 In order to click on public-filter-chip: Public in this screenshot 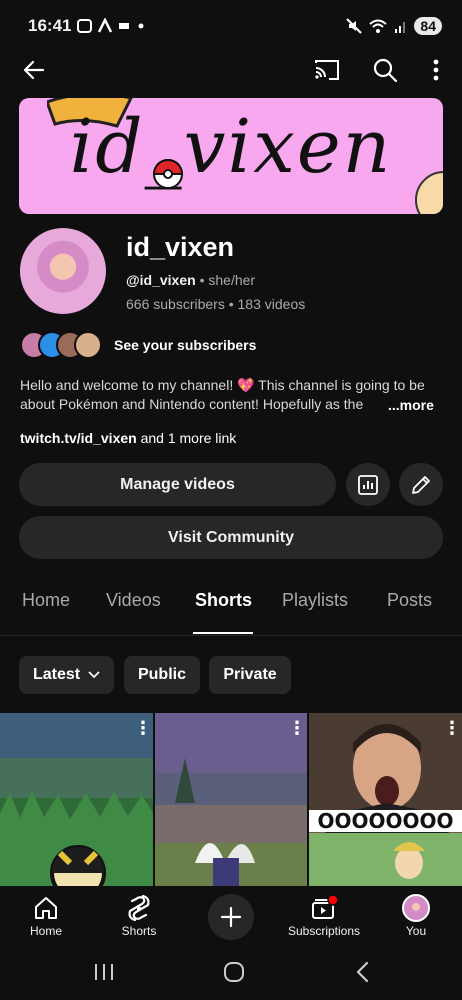, I will do `click(162, 675)`.